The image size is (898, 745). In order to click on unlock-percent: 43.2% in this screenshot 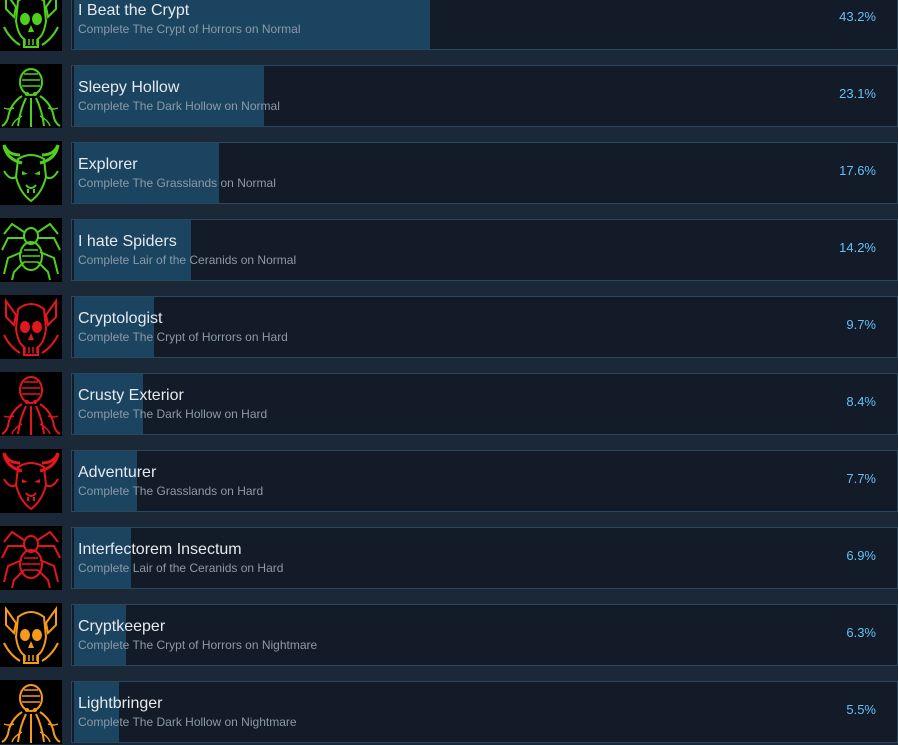, I will do `click(857, 16)`.